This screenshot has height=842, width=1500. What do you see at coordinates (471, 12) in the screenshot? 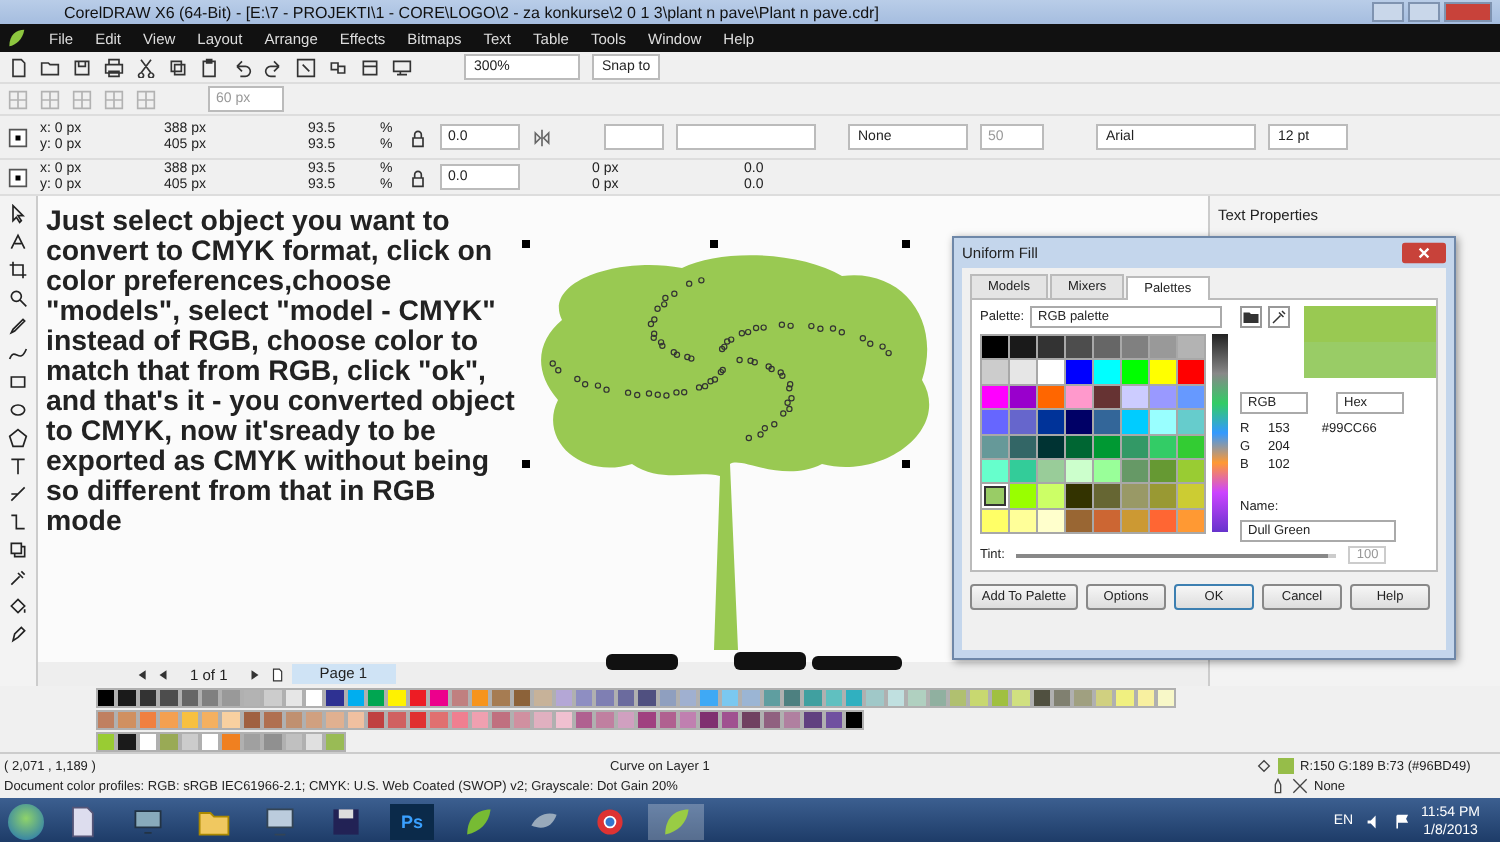
I see `window-title: CorelDRAW X6 (64-Bit) - [E:\7 - PROJEKTI\1 - CORE\LOGO\2 - za konkurse\2 0 1 3\plant n pave\Plant n pave.cdr]` at bounding box center [471, 12].